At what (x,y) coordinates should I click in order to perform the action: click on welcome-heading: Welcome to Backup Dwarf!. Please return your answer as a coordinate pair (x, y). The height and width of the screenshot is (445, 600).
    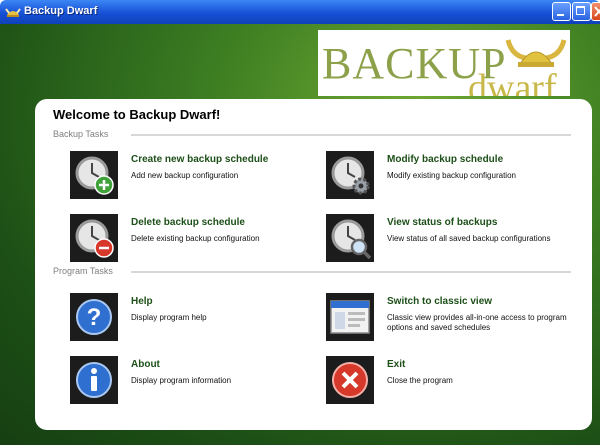
    Looking at the image, I should click on (137, 114).